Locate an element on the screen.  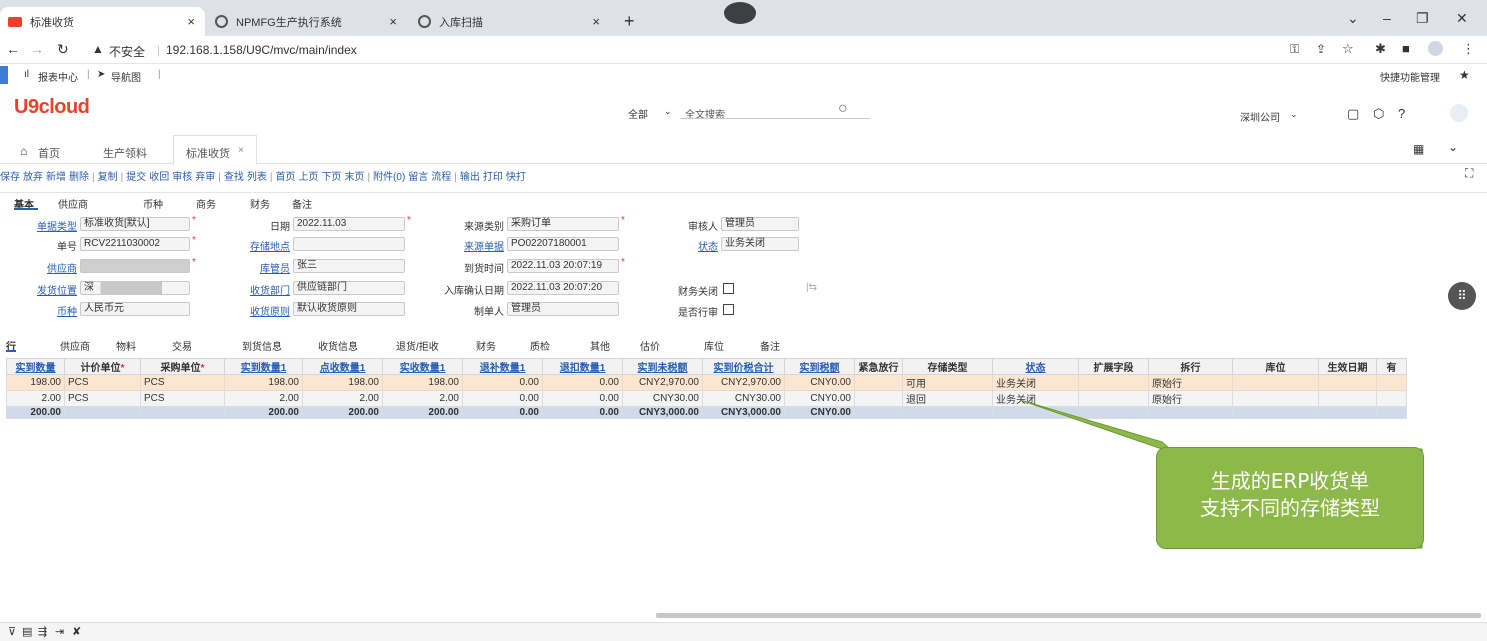
company-select: 深圳公司 is located at coordinates (1260, 116).